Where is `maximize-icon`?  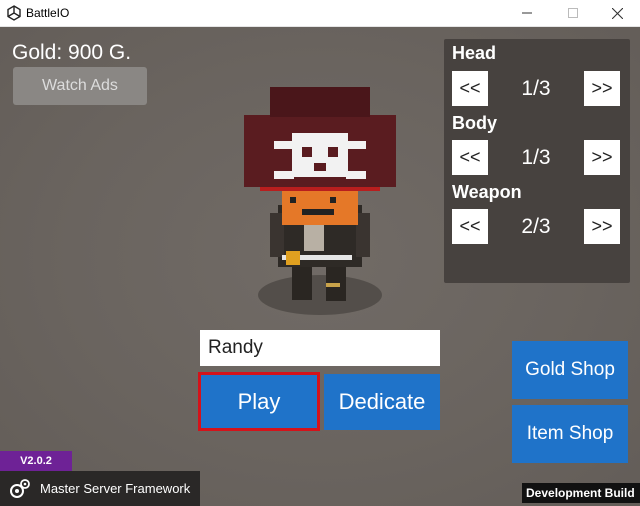
maximize-icon is located at coordinates (573, 13).